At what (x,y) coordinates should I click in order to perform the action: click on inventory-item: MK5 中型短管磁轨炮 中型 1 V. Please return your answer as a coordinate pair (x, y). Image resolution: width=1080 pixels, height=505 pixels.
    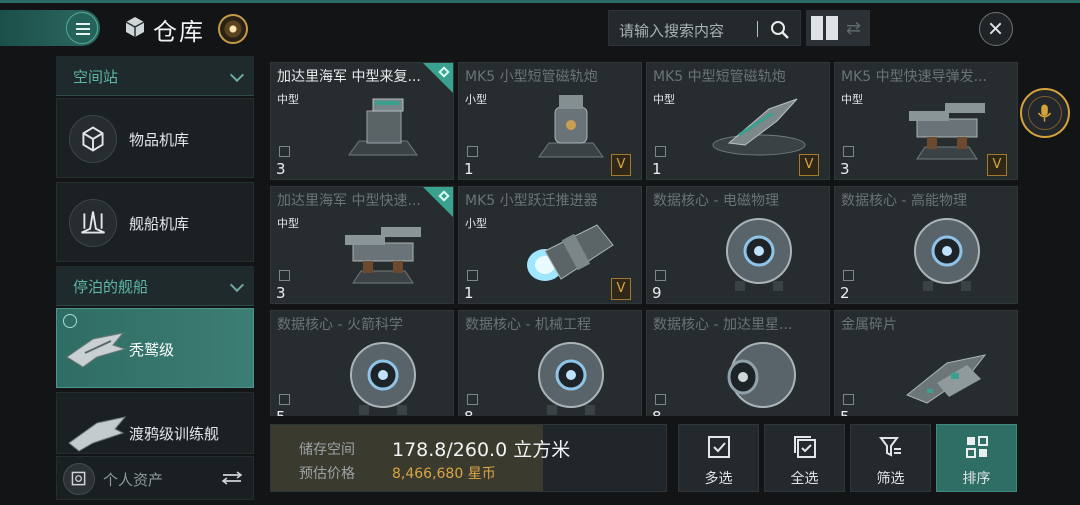
    Looking at the image, I should click on (738, 121).